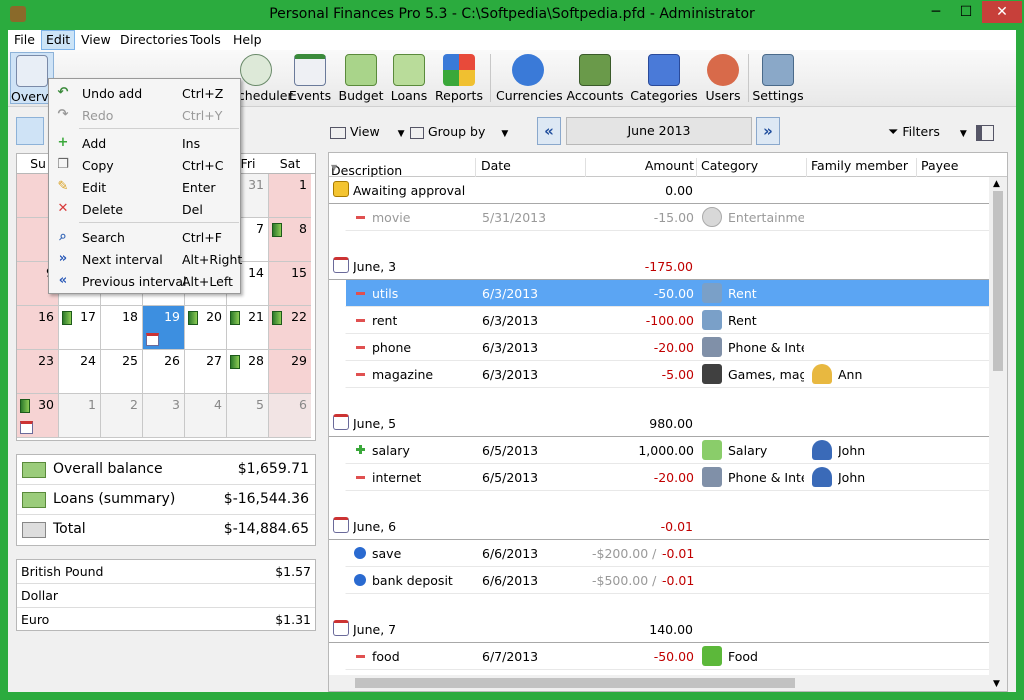 This screenshot has height=700, width=1024. What do you see at coordinates (205, 39) in the screenshot?
I see `menu-tools: Tools` at bounding box center [205, 39].